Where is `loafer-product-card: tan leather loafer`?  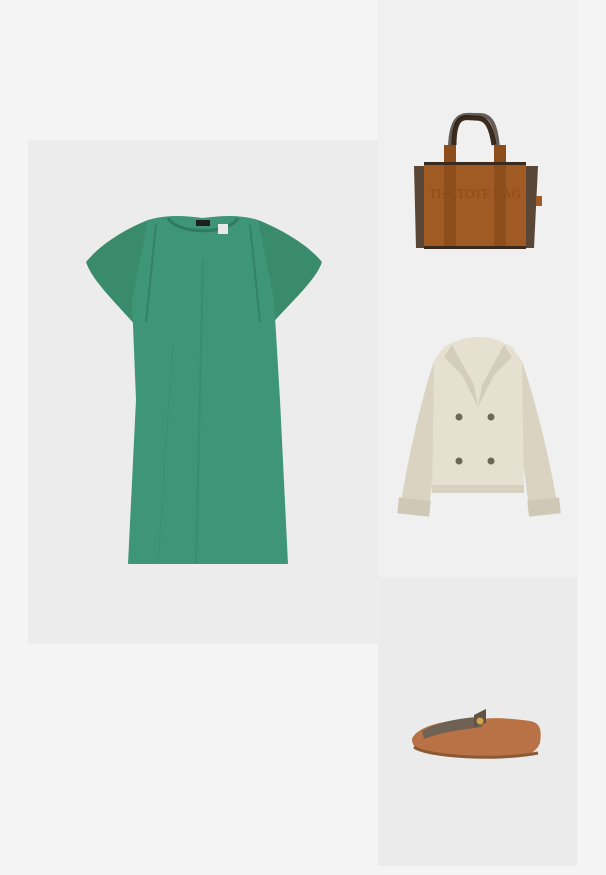 loafer-product-card: tan leather loafer is located at coordinates (477, 721).